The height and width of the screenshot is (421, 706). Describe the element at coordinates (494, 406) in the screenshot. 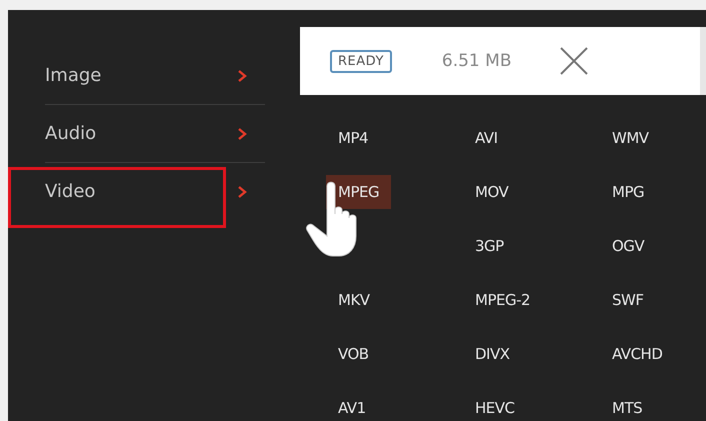

I see `format-option: HEVC` at that location.